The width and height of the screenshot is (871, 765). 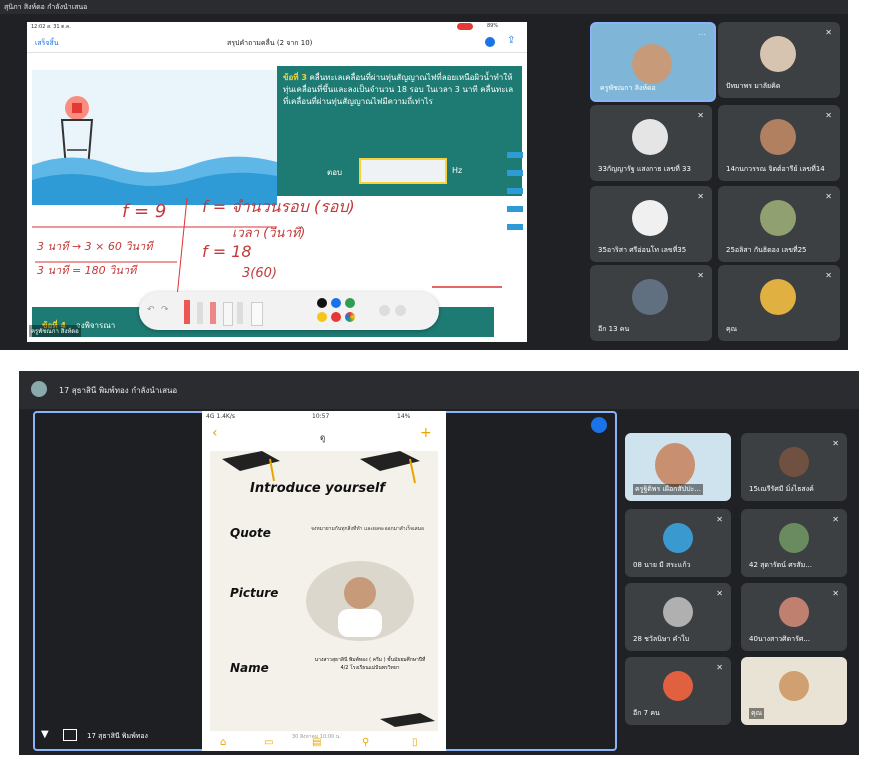 I want to click on participant-name: 28 ชวัลนิษา คำใบ, so click(x=661, y=639).